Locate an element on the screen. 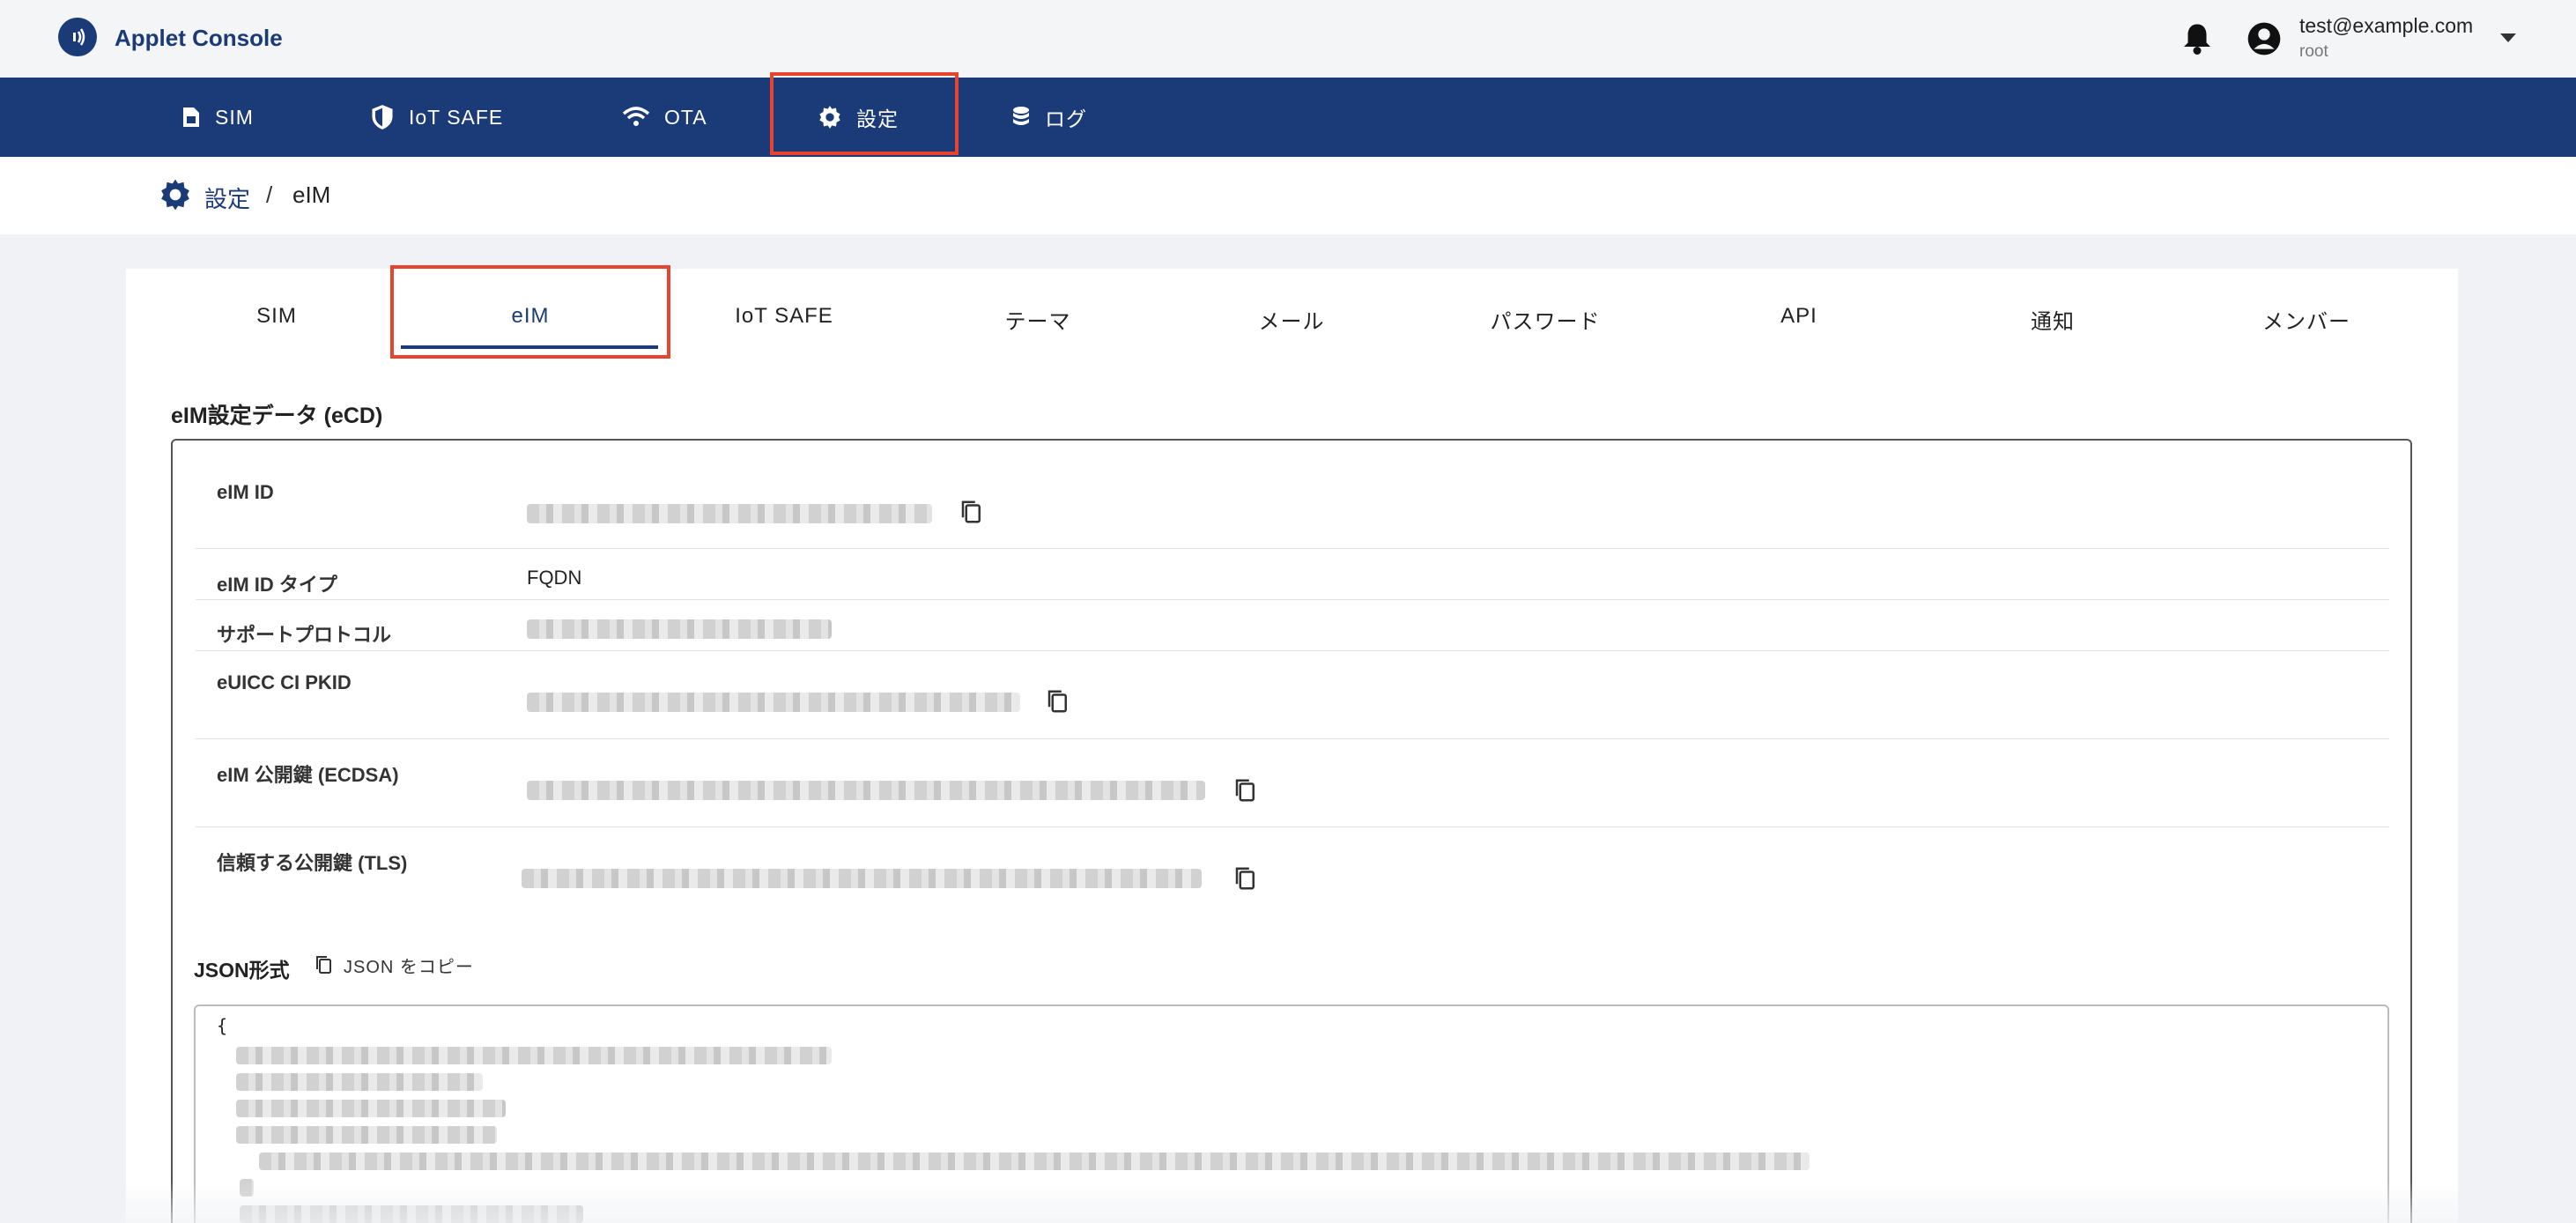 This screenshot has width=2576, height=1223. nav-item-sim: SIM is located at coordinates (218, 117).